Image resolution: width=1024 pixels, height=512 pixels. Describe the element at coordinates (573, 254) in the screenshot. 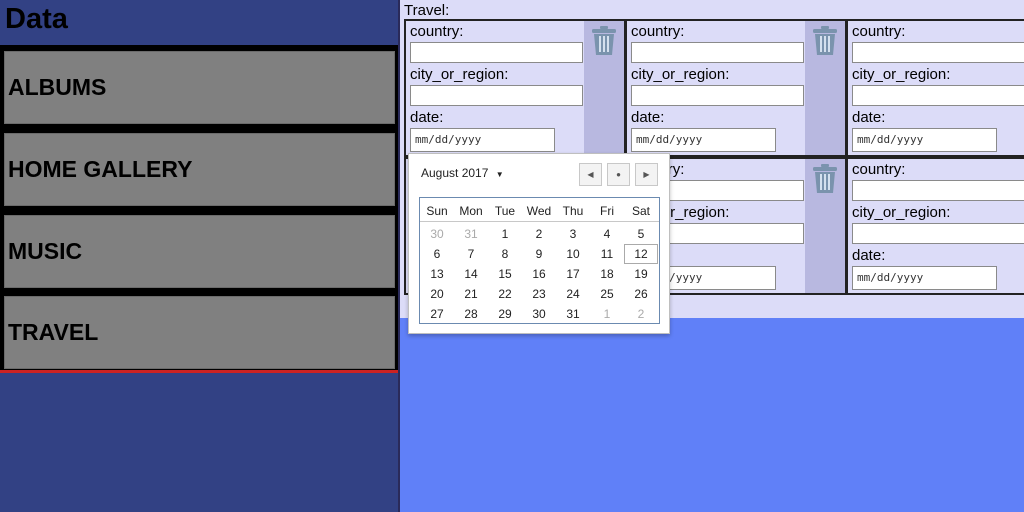

I see `calendar-day: 10` at that location.